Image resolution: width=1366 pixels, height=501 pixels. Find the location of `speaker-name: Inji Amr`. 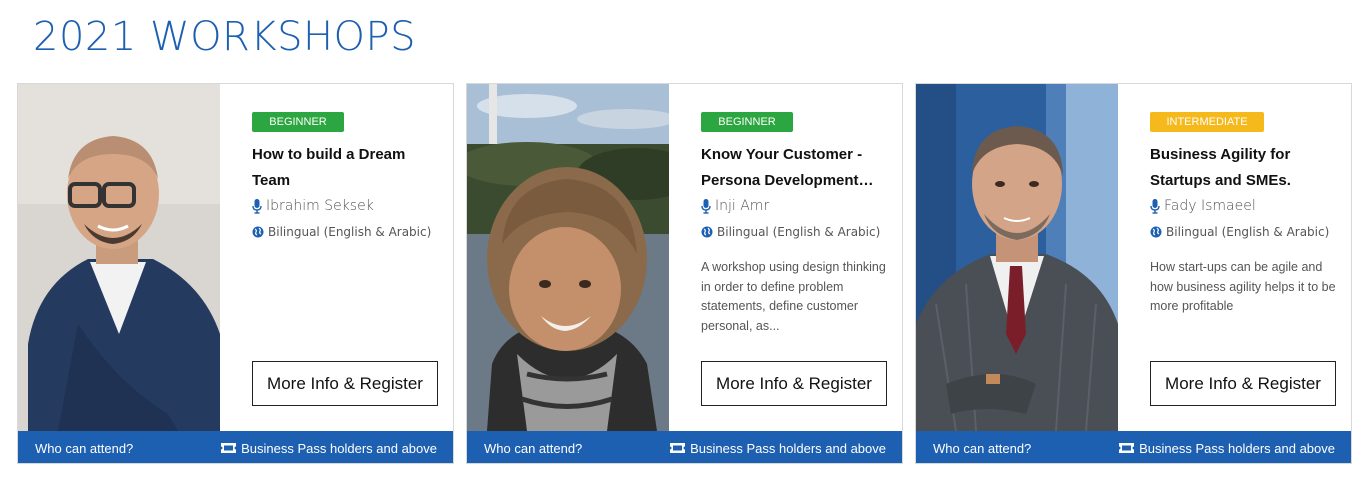

speaker-name: Inji Amr is located at coordinates (742, 206).